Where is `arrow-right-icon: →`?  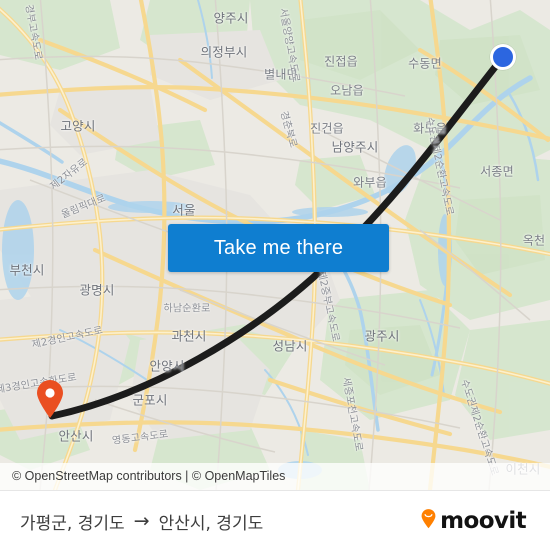 arrow-right-icon: → is located at coordinates (141, 520).